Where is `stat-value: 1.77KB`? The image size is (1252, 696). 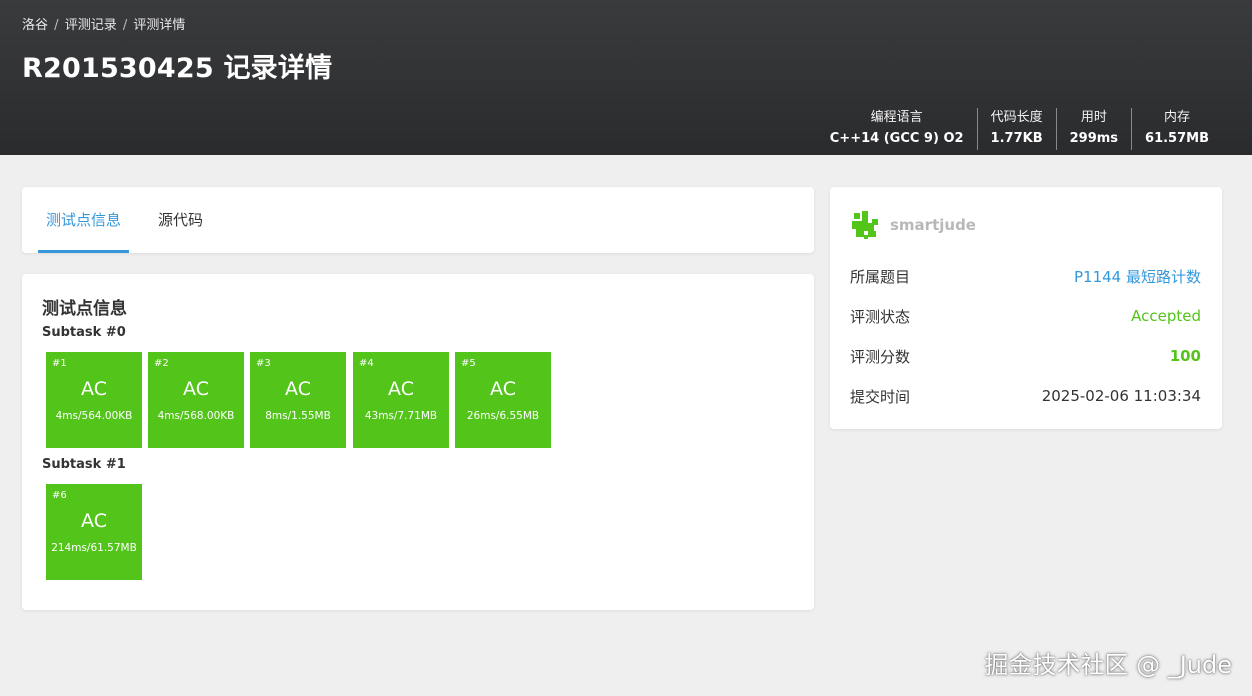 stat-value: 1.77KB is located at coordinates (1016, 138).